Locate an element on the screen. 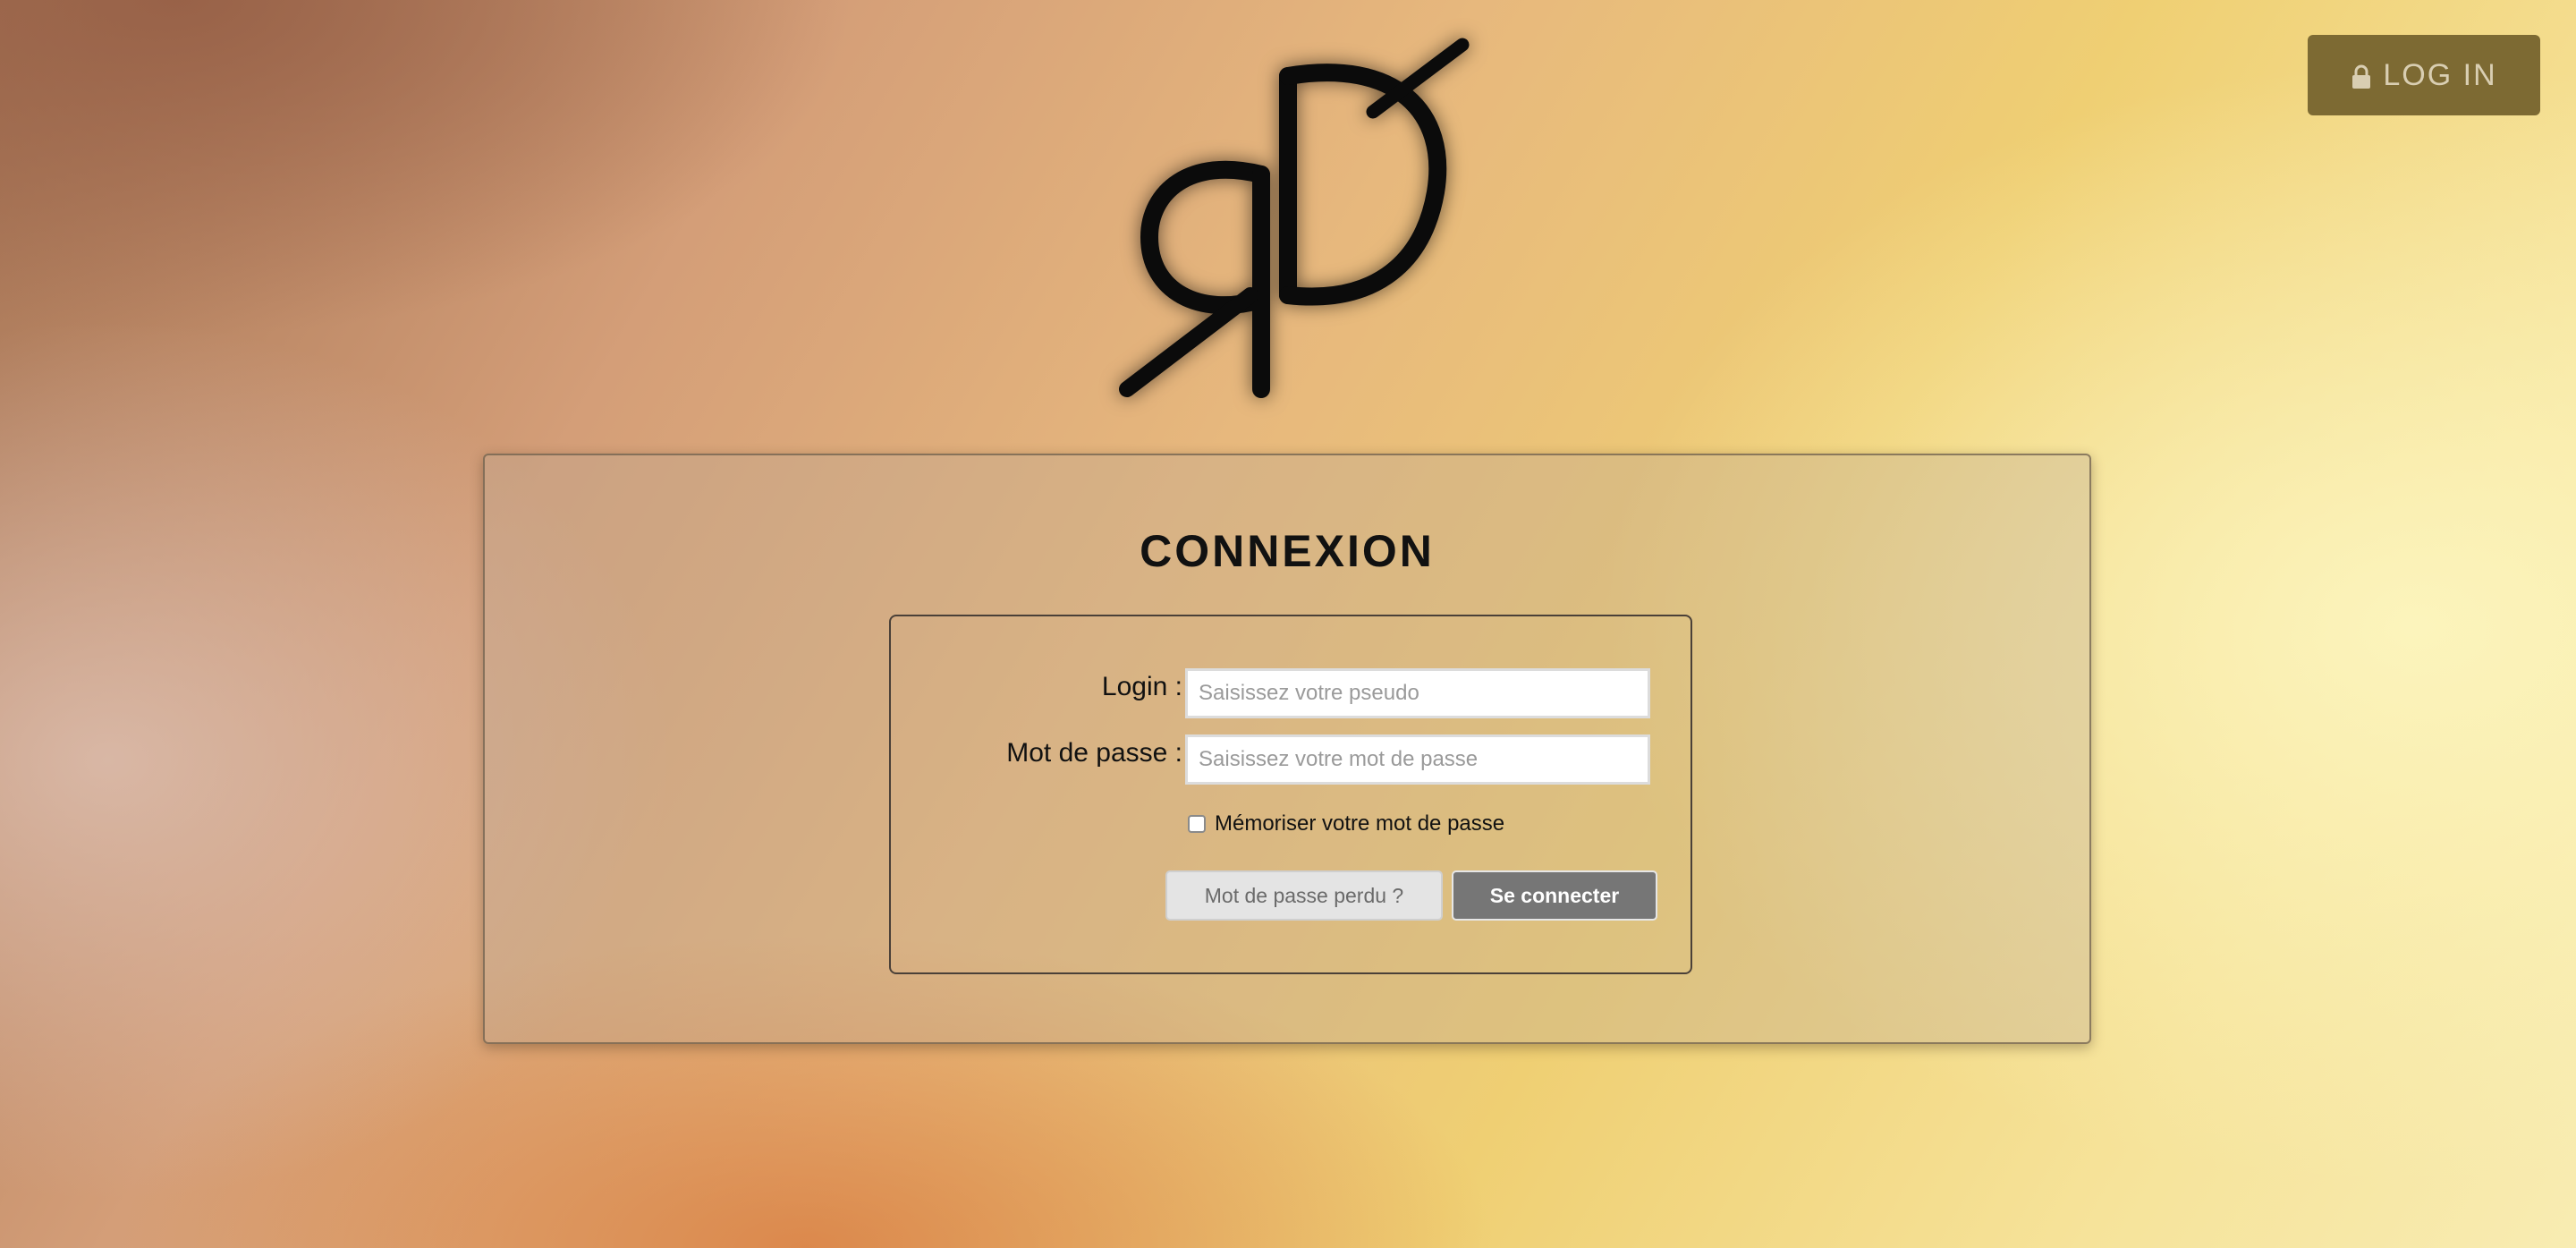 The height and width of the screenshot is (1248, 2576). panel-title: CONNEXION is located at coordinates (1287, 551).